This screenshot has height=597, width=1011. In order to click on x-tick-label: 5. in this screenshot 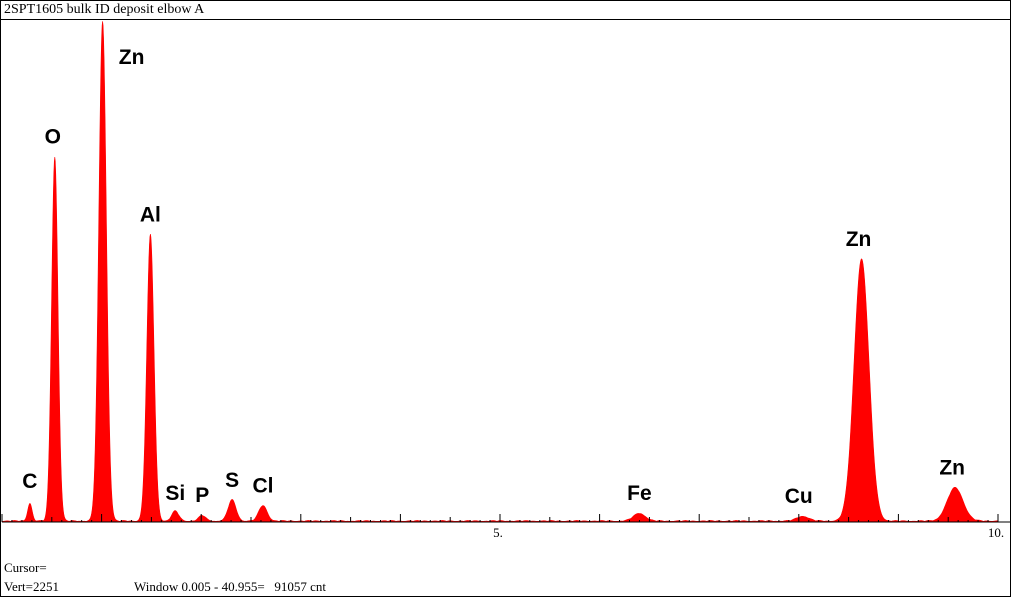, I will do `click(498, 532)`.